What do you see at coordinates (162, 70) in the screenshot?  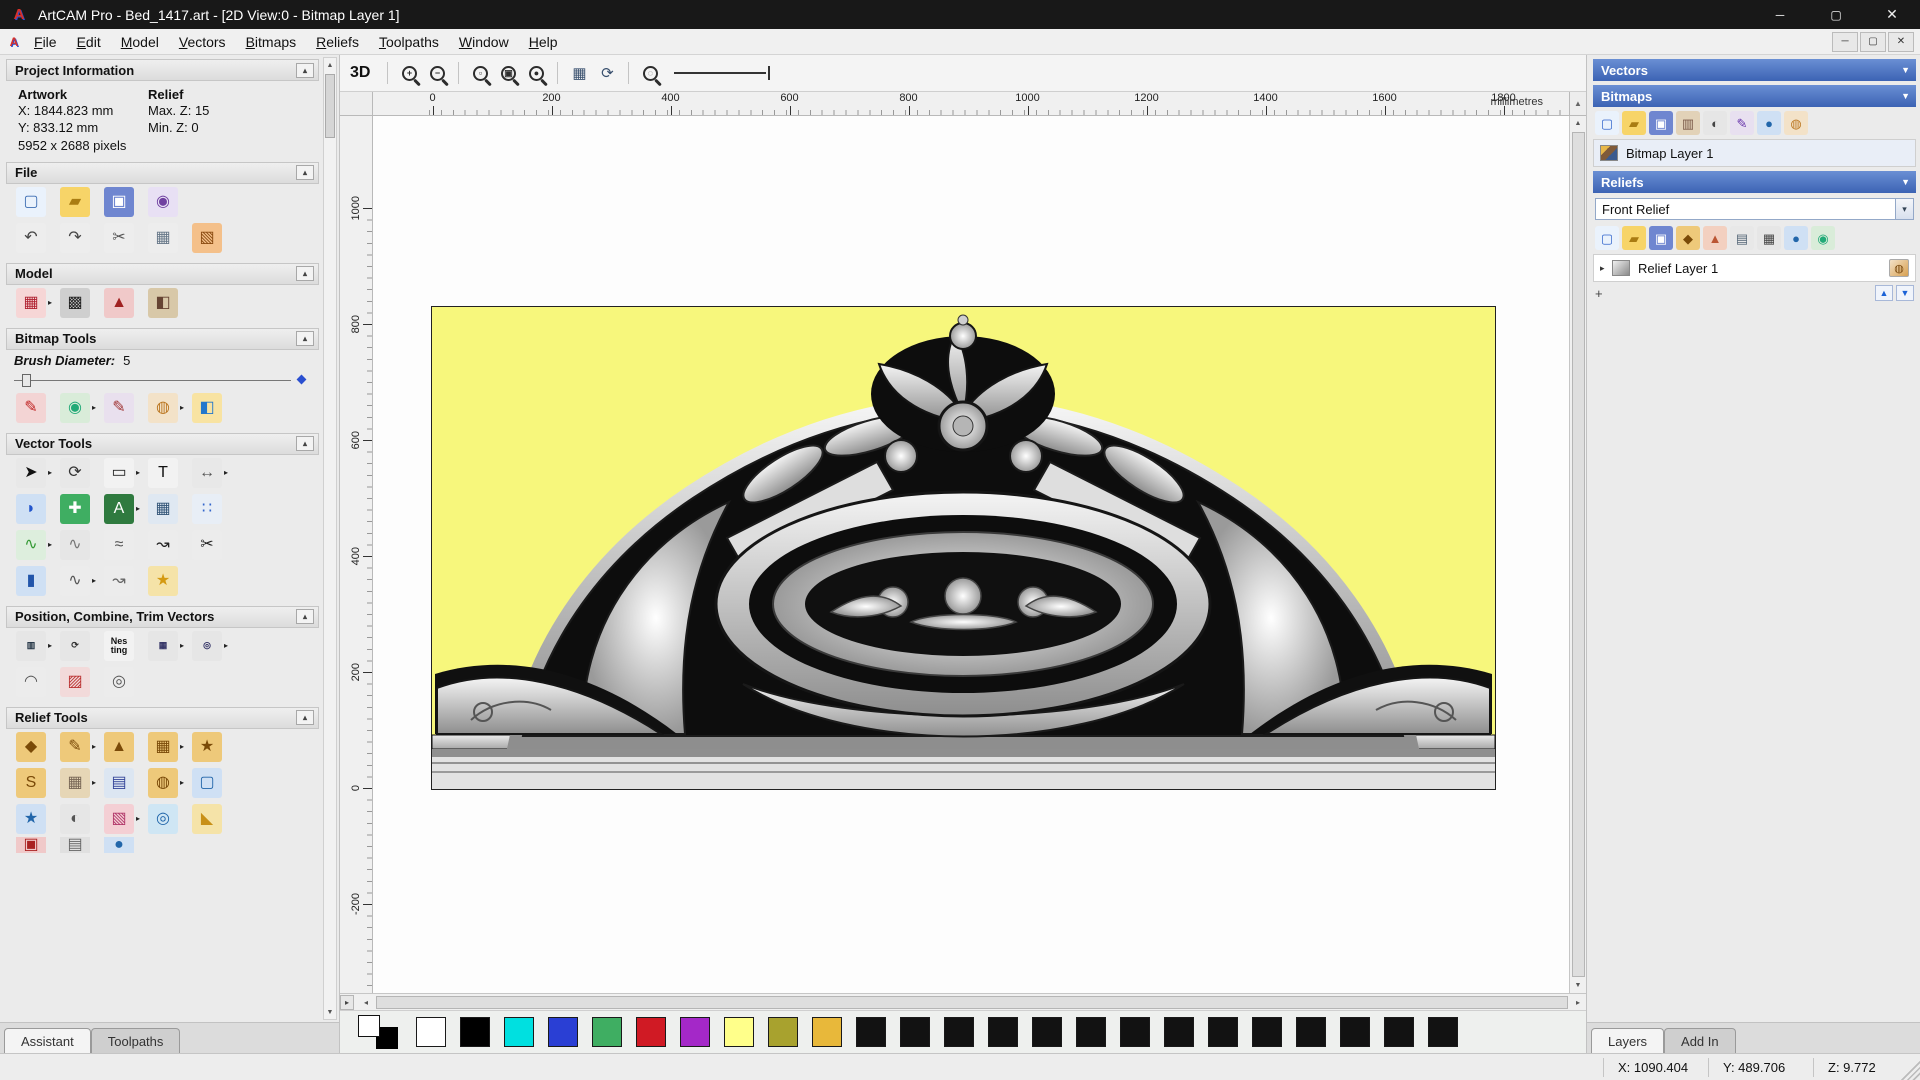 I see `project-information-header: Project Information ▴` at bounding box center [162, 70].